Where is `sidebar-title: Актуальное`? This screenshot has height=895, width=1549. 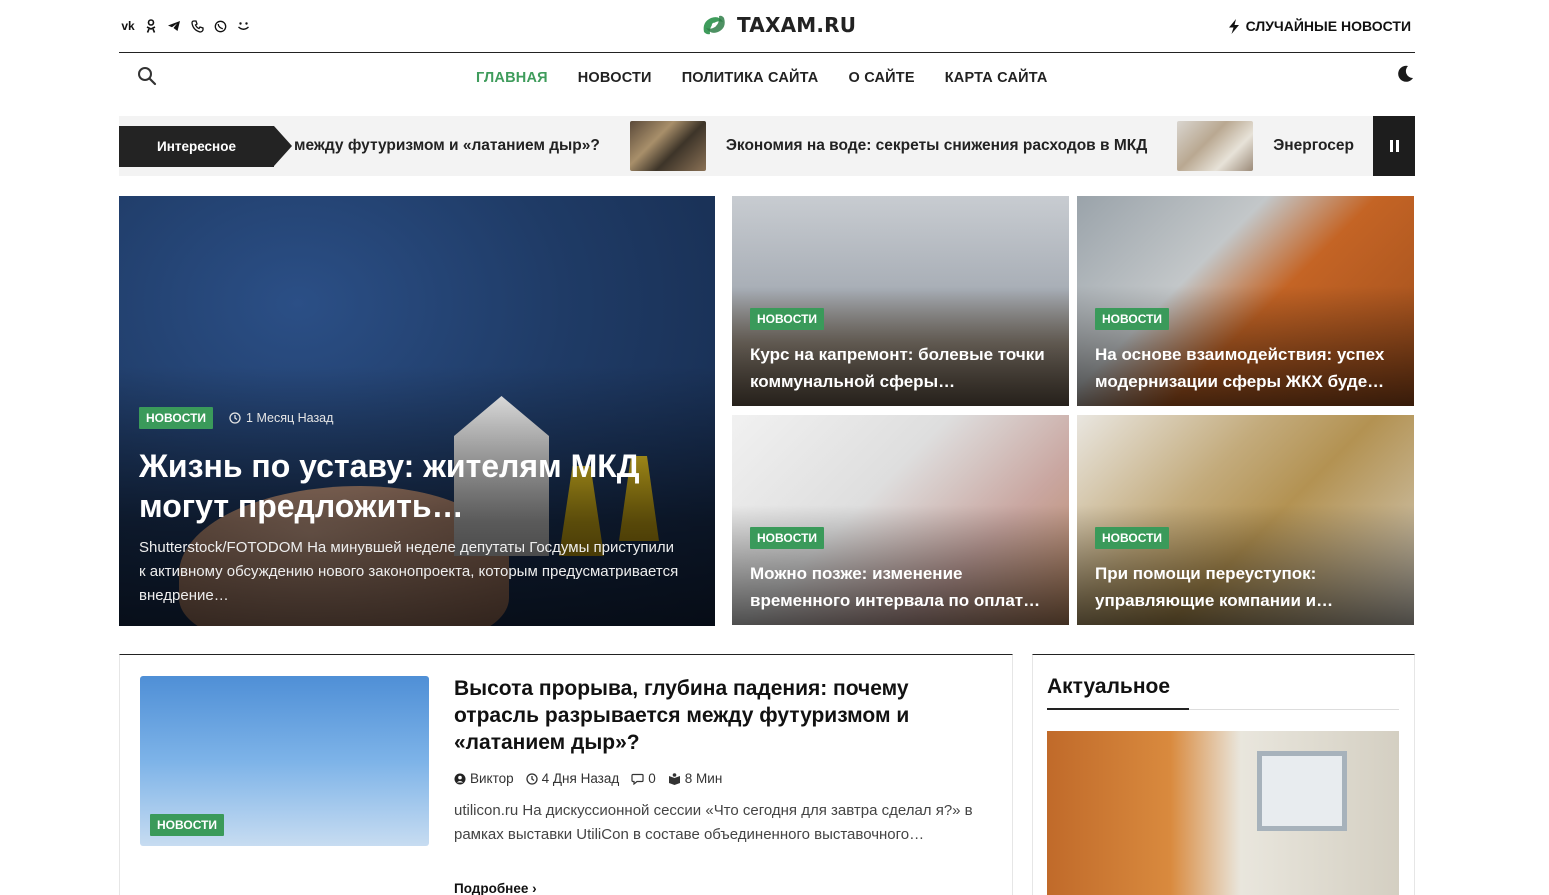 sidebar-title: Актуальное is located at coordinates (1109, 686).